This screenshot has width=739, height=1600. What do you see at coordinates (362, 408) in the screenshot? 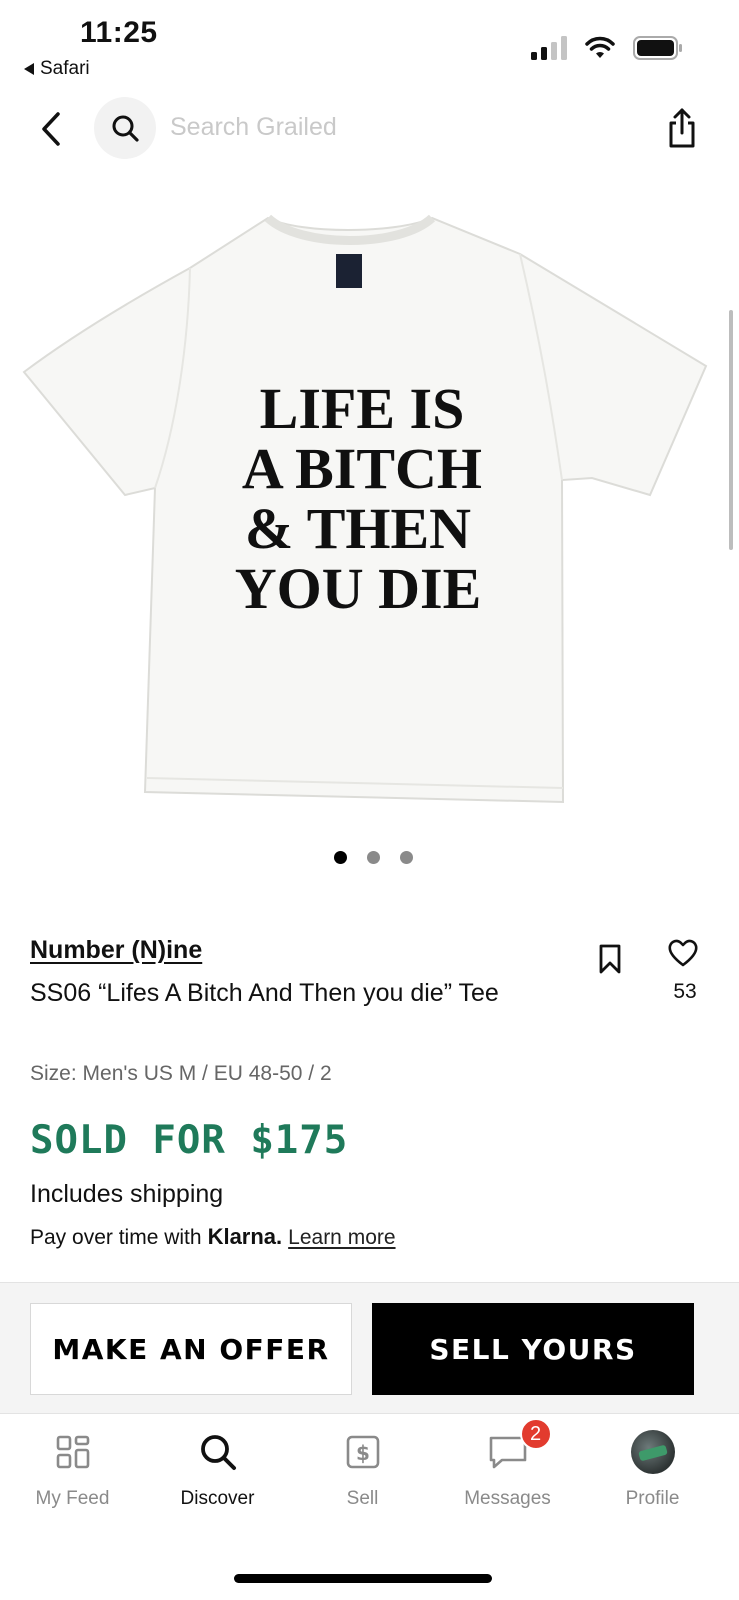
I see `shirt-print-line-1: LIFE IS` at bounding box center [362, 408].